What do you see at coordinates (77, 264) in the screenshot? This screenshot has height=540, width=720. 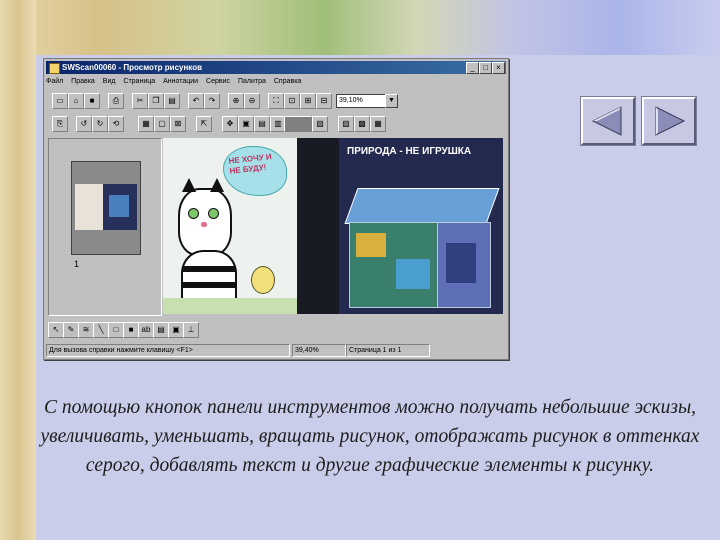 I see `thumbnail-page-number: 1` at bounding box center [77, 264].